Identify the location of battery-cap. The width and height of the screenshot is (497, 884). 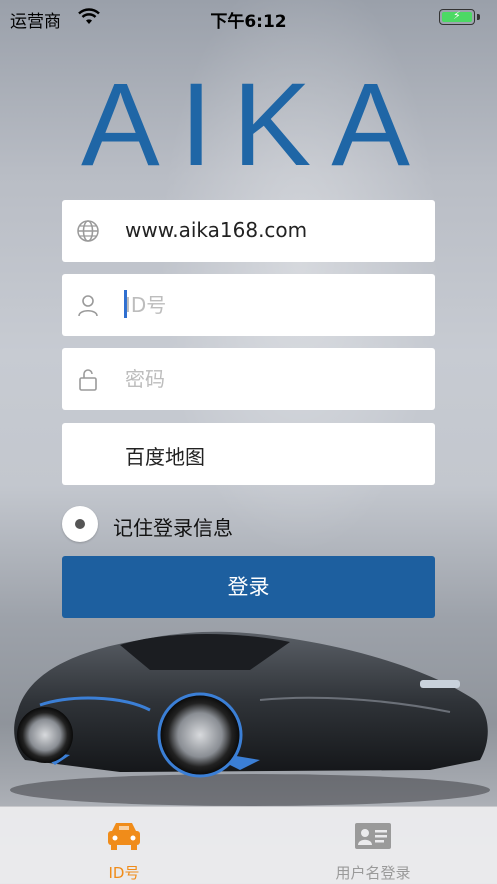
(478, 17).